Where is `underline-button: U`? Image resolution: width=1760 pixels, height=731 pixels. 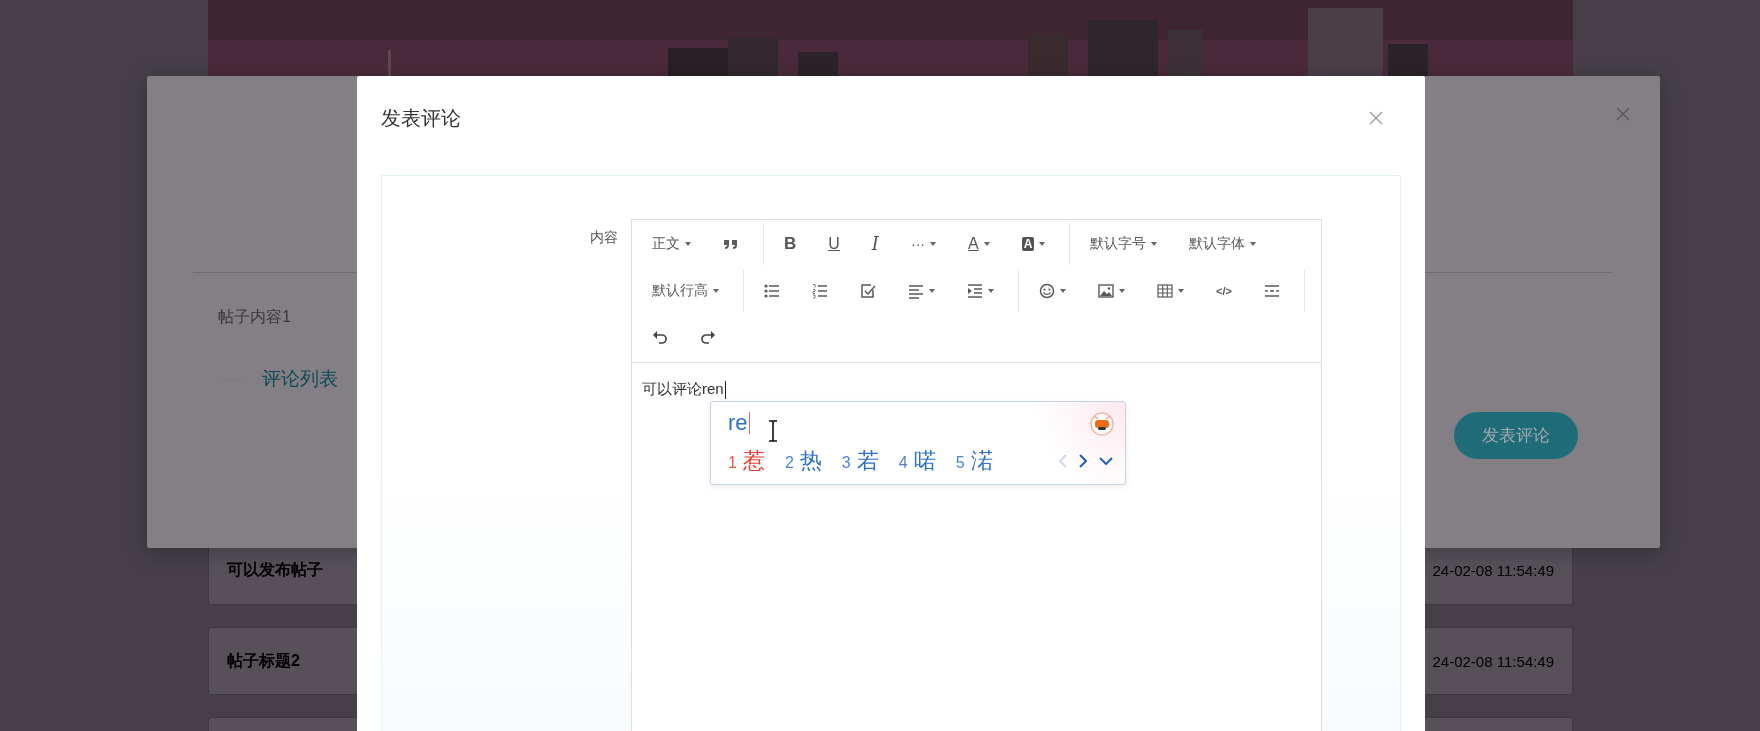
underline-button: U is located at coordinates (834, 243).